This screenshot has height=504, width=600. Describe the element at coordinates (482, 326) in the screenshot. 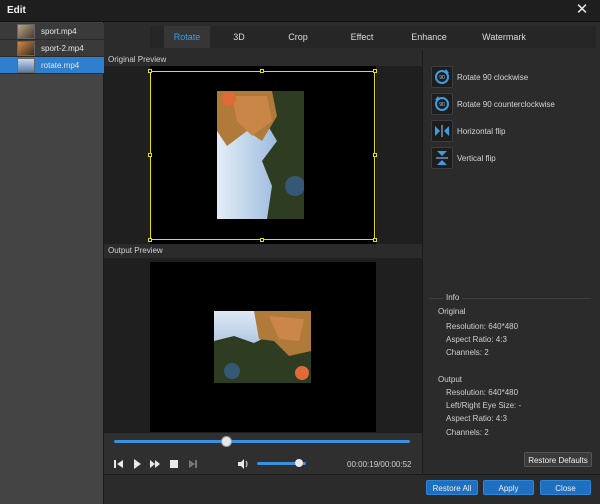

I see `original-resolution: Resolution: 640*480` at that location.